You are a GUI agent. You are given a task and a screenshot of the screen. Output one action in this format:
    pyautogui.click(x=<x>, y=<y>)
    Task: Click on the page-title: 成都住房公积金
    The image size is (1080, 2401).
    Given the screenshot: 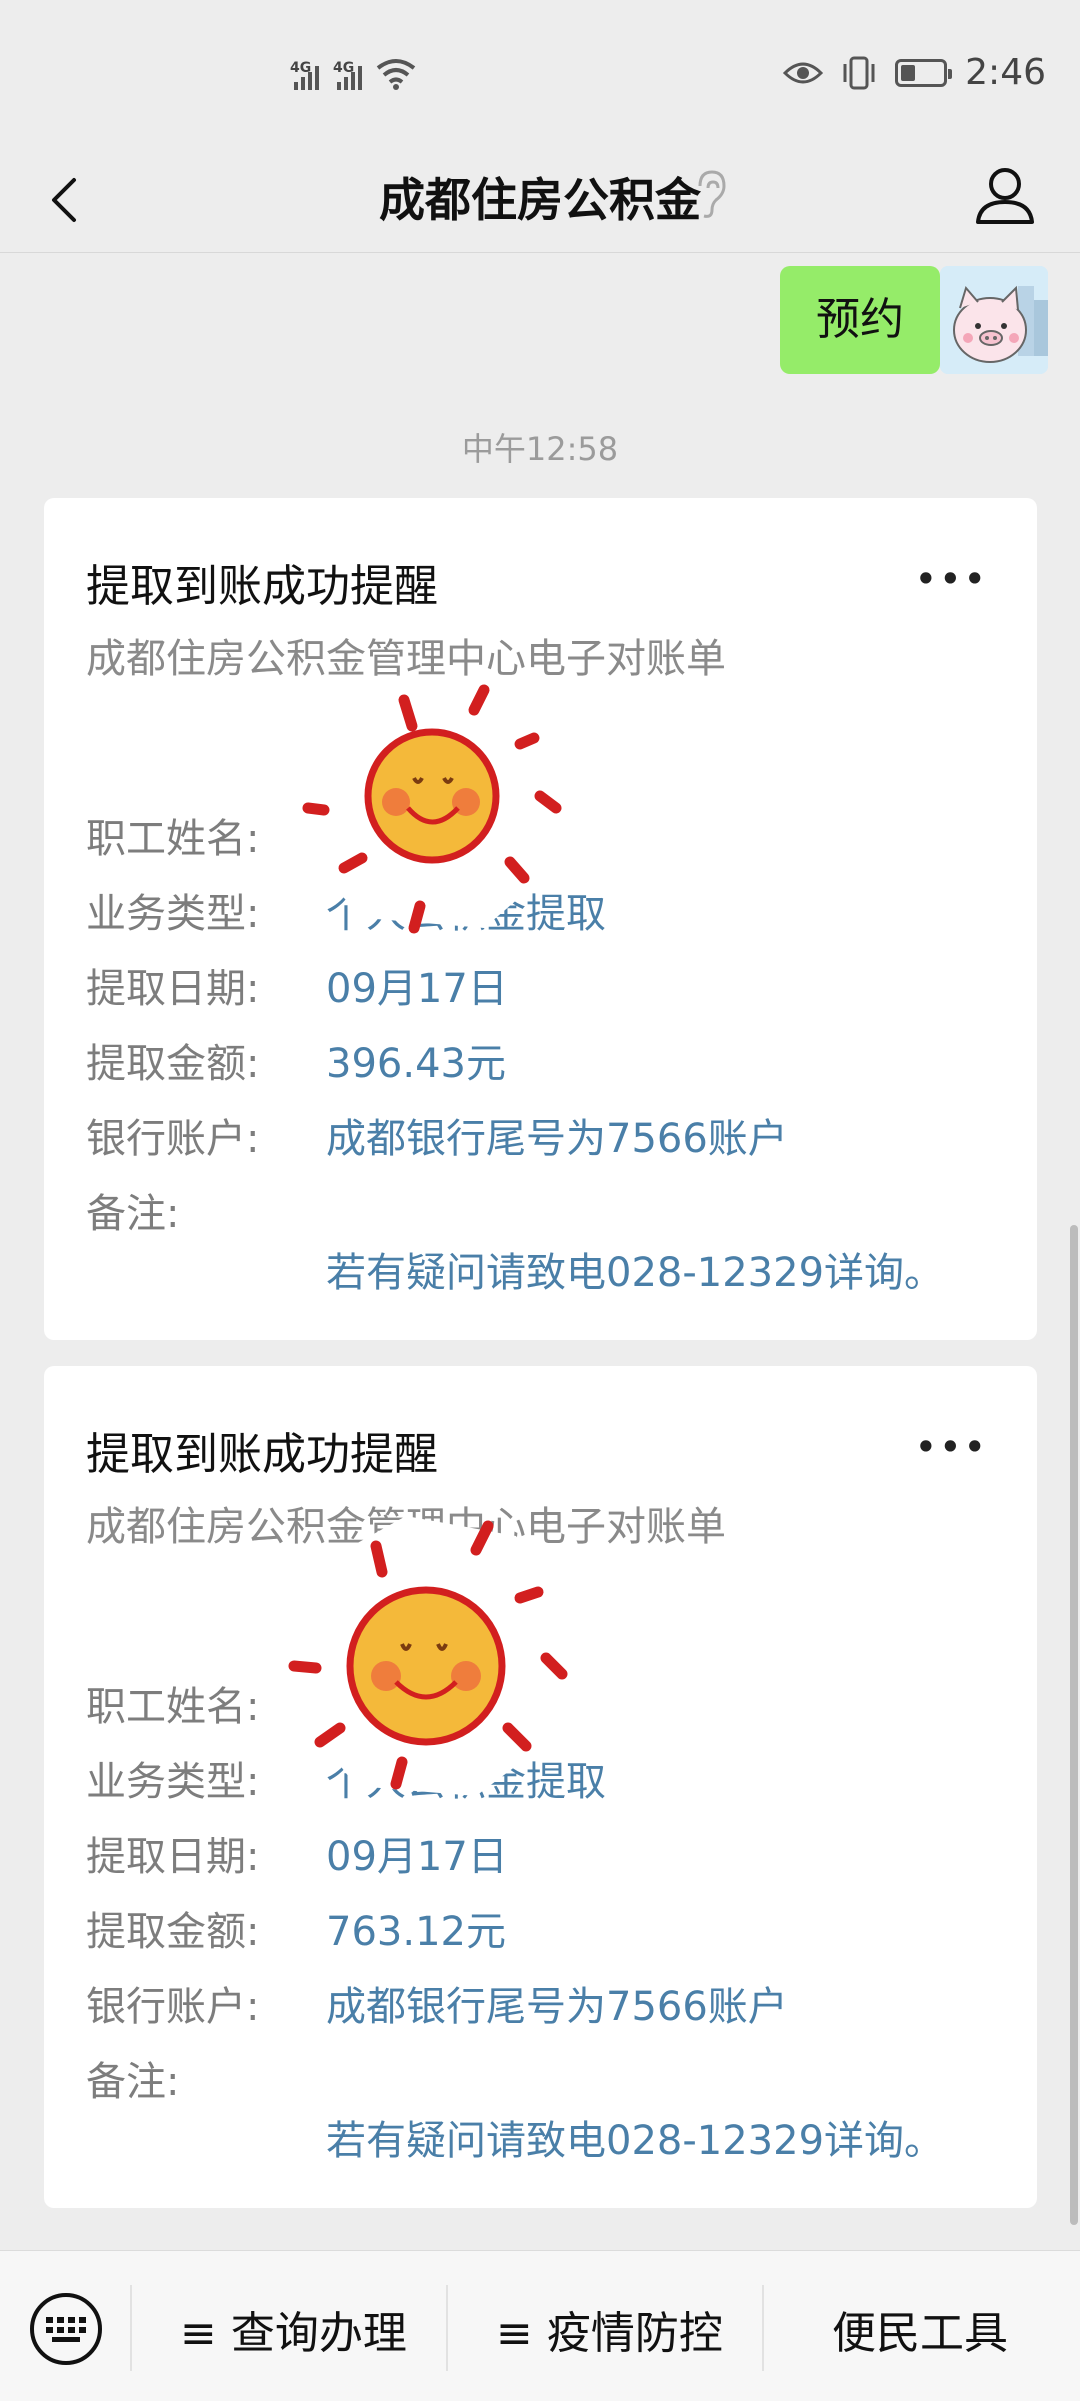 What is the action you would take?
    pyautogui.click(x=540, y=200)
    